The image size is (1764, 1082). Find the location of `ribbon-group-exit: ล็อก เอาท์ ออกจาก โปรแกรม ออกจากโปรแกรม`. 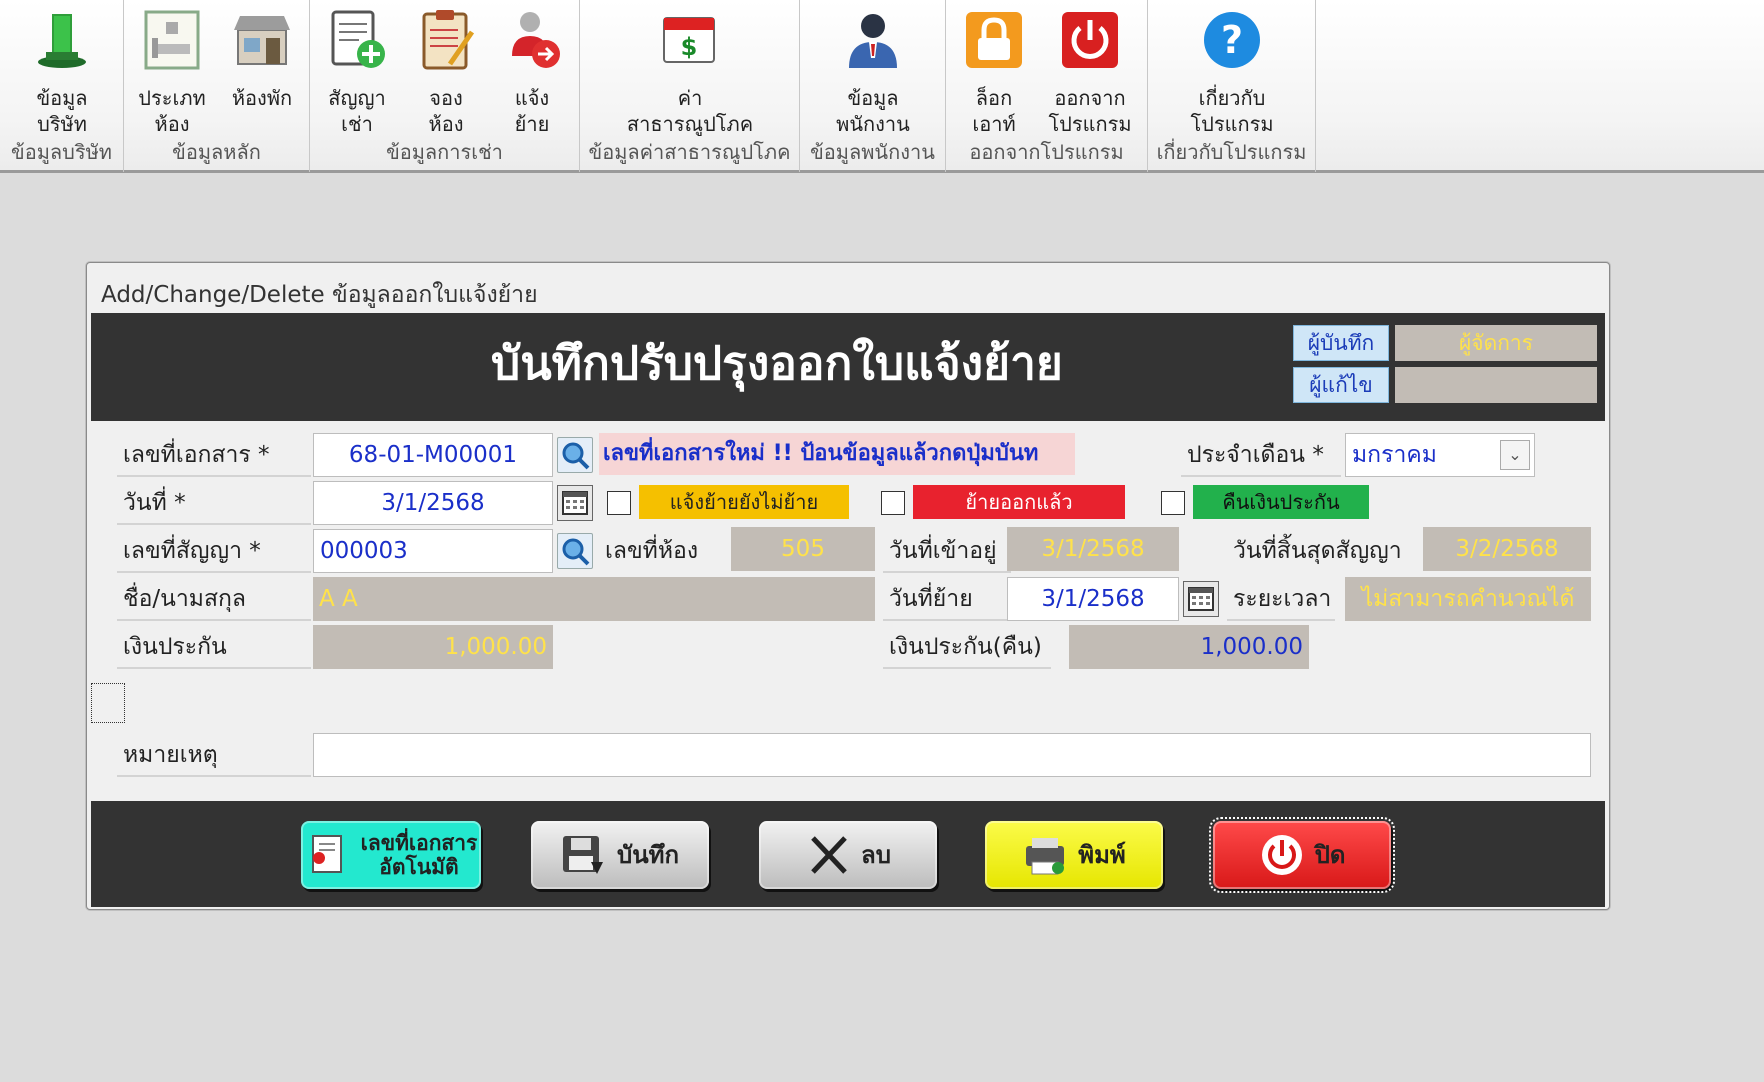

ribbon-group-exit: ล็อก เอาท์ ออกจาก โปรแกรม ออกจากโปรแกรม is located at coordinates (1047, 86).